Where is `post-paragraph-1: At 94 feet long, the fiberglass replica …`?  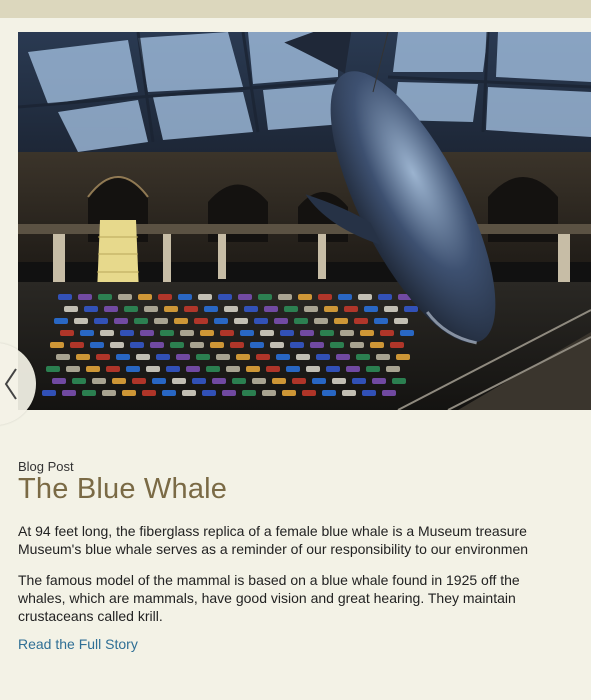
post-paragraph-1: At 94 feet long, the fiberglass replica … is located at coordinates (304, 540).